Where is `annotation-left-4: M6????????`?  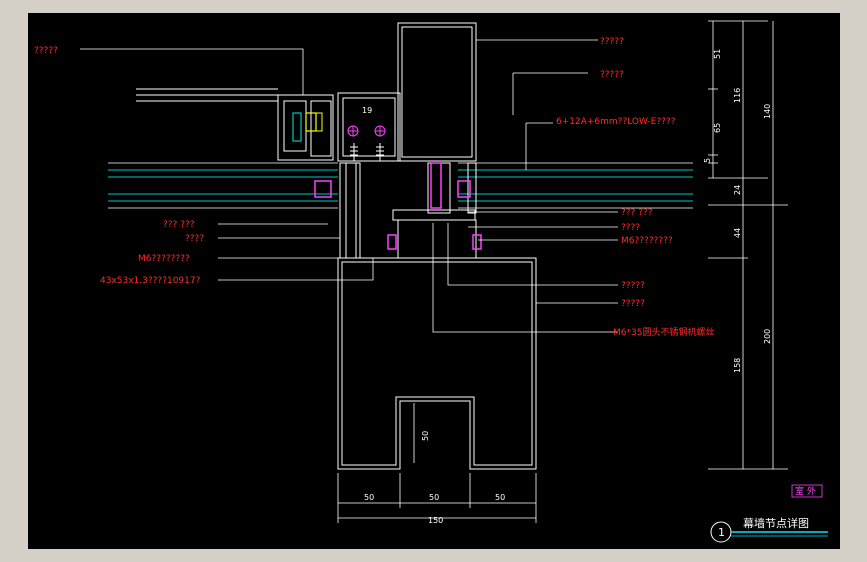 annotation-left-4: M6???????? is located at coordinates (164, 259).